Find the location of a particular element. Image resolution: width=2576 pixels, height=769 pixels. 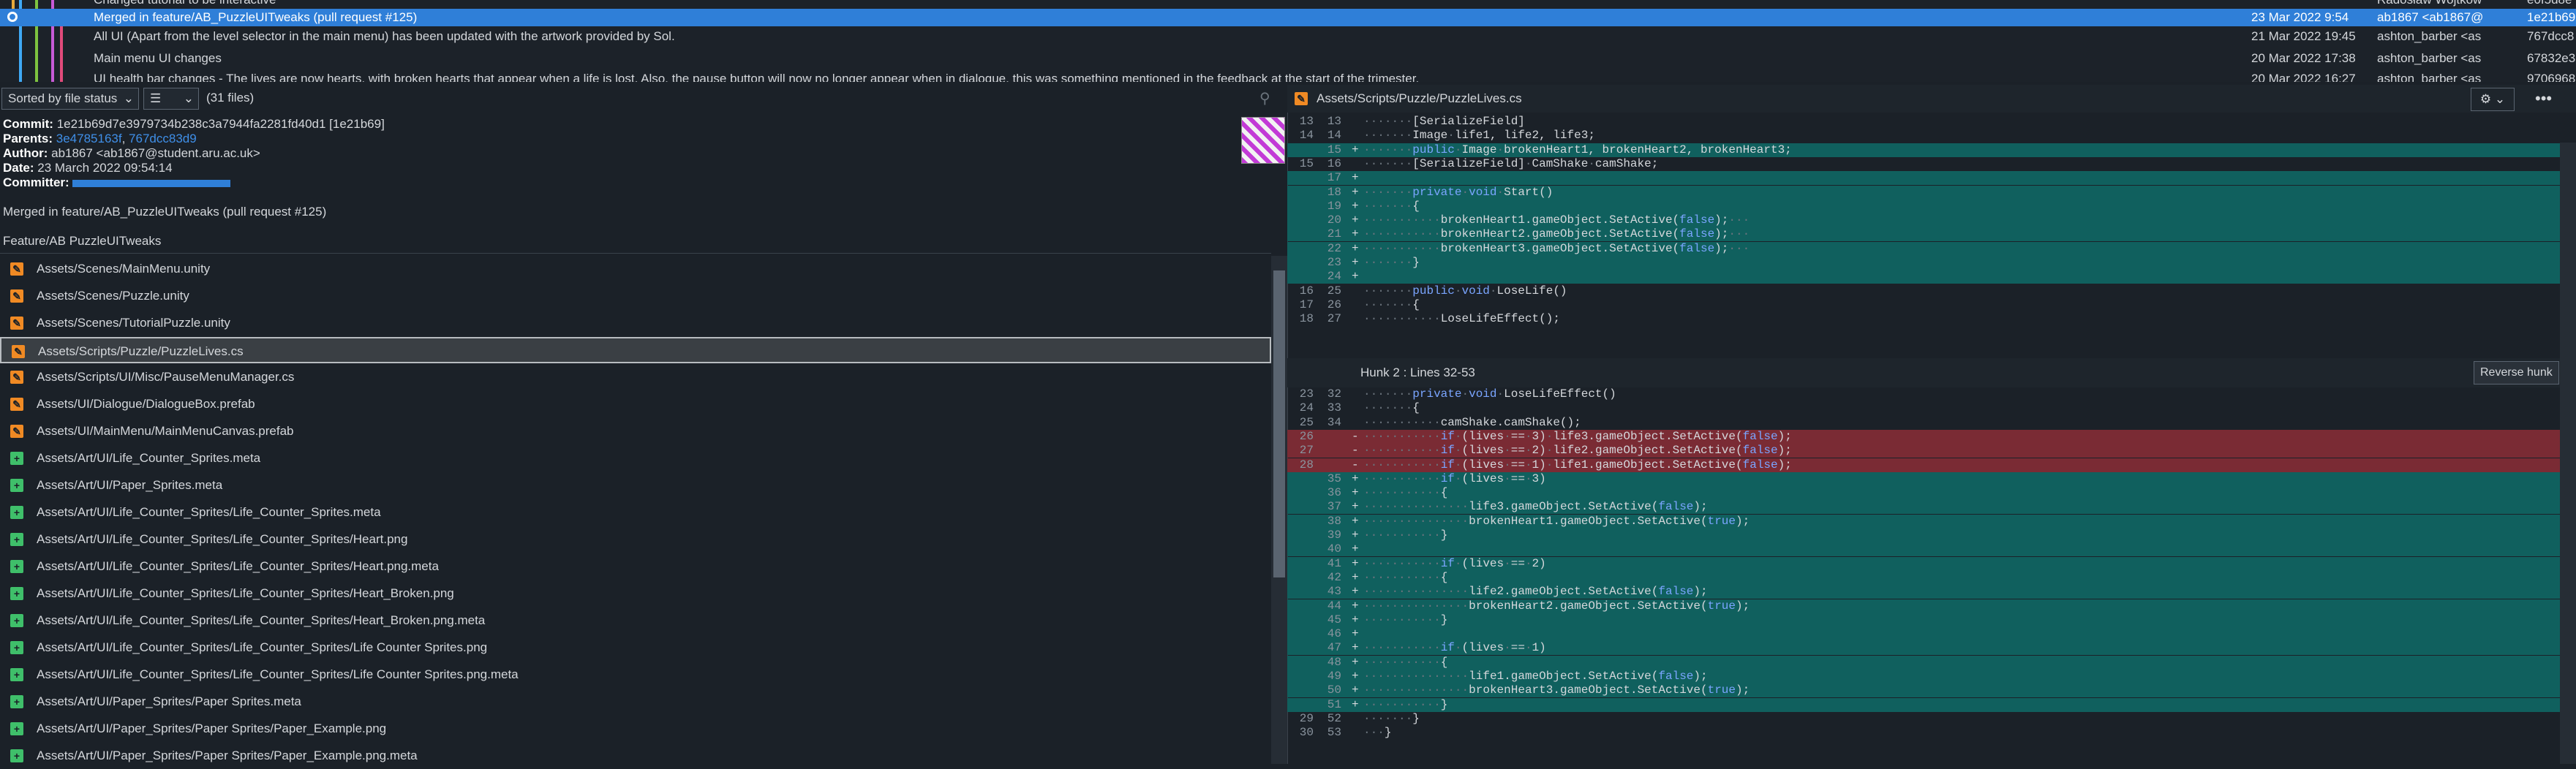

parent-link: 767dcc83d9 is located at coordinates (163, 138).